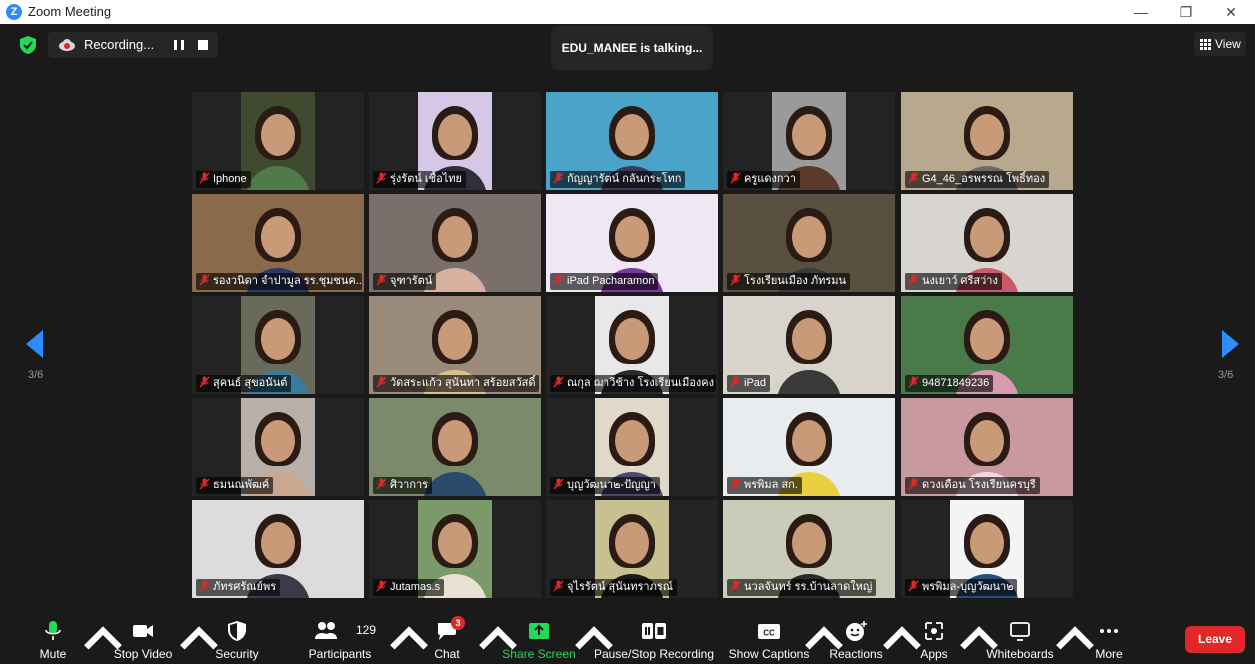 The height and width of the screenshot is (664, 1255). I want to click on participant-tile: วัดสระแก้ว สุนันทา สร้อยสวัสดิ์, so click(455, 345).